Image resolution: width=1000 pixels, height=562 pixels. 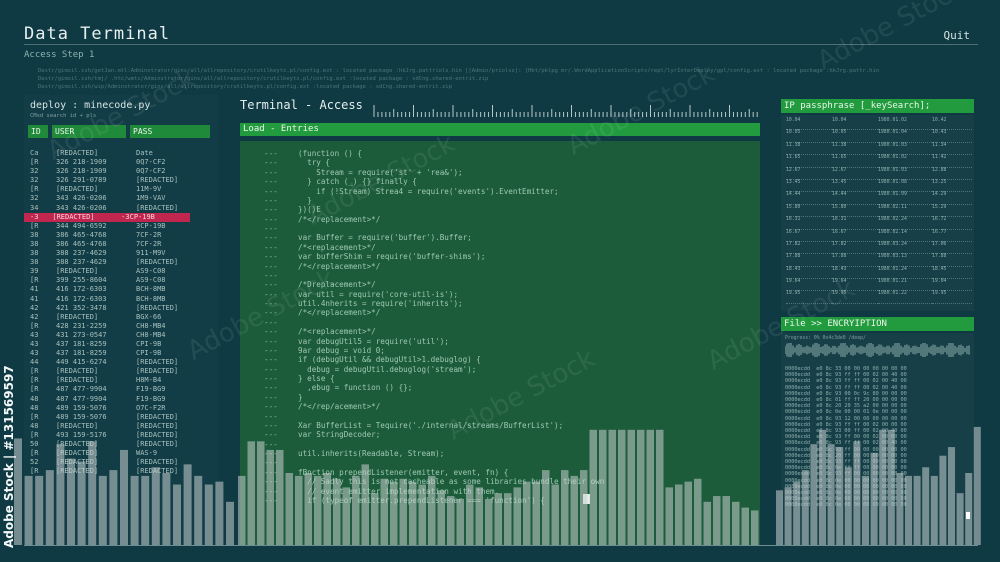 What do you see at coordinates (81, 289) in the screenshot?
I see `cell-user: 416 172-6303` at bounding box center [81, 289].